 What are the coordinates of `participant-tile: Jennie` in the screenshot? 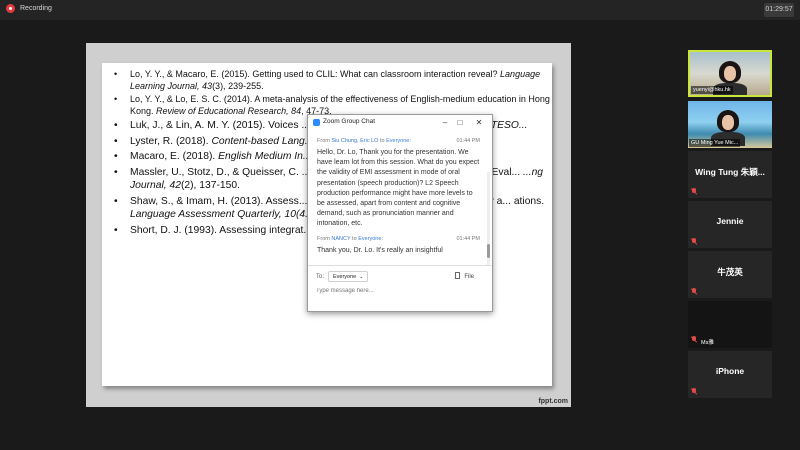 It's located at (730, 224).